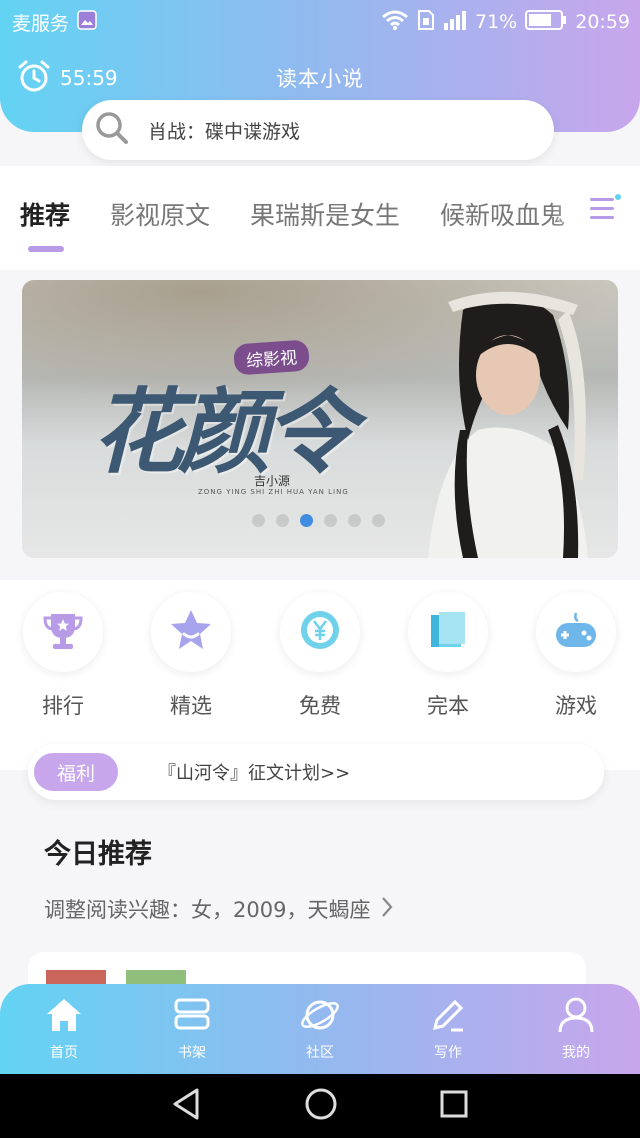 Image resolution: width=640 pixels, height=1138 pixels. Describe the element at coordinates (502, 214) in the screenshot. I see `tab-story-3: 候新吸血鬼` at that location.